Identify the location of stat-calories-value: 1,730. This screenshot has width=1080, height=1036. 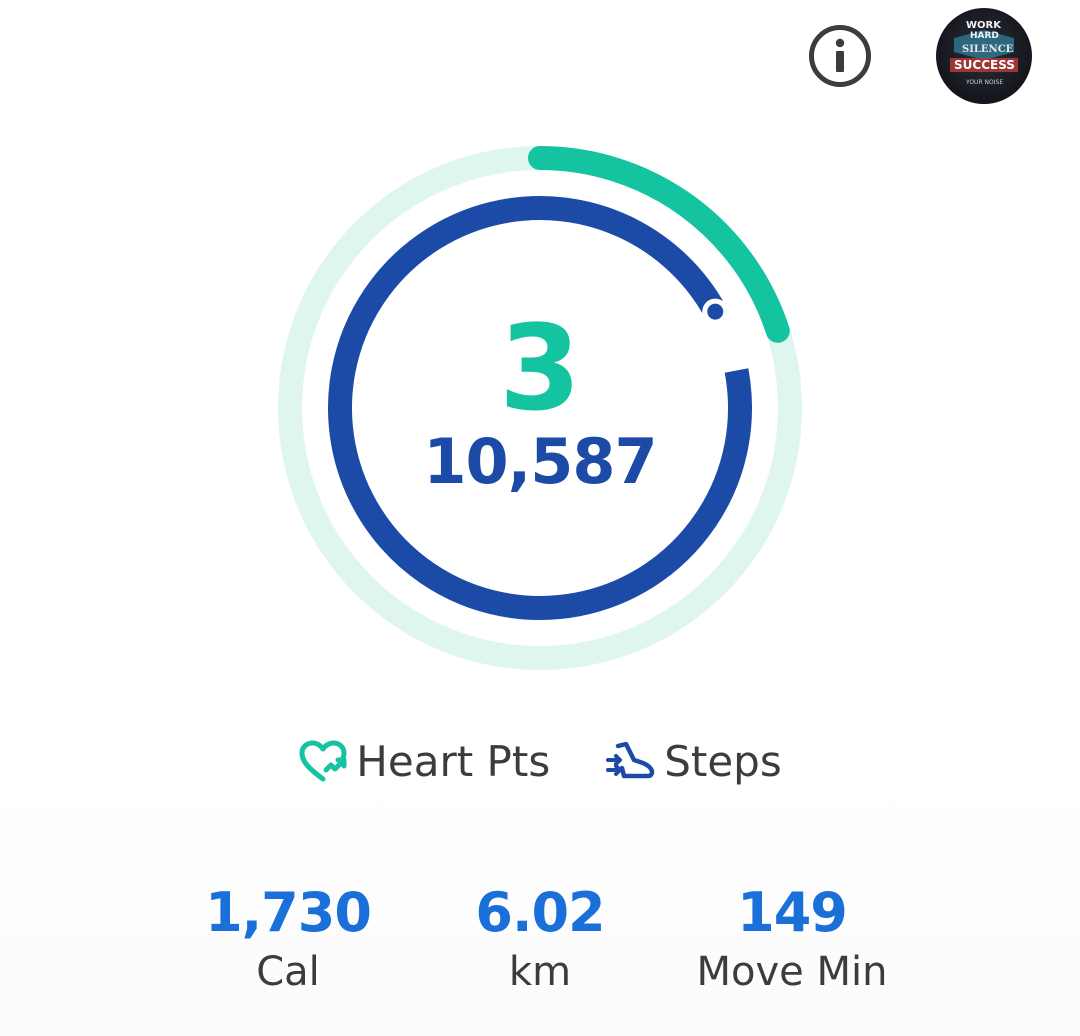
(288, 912).